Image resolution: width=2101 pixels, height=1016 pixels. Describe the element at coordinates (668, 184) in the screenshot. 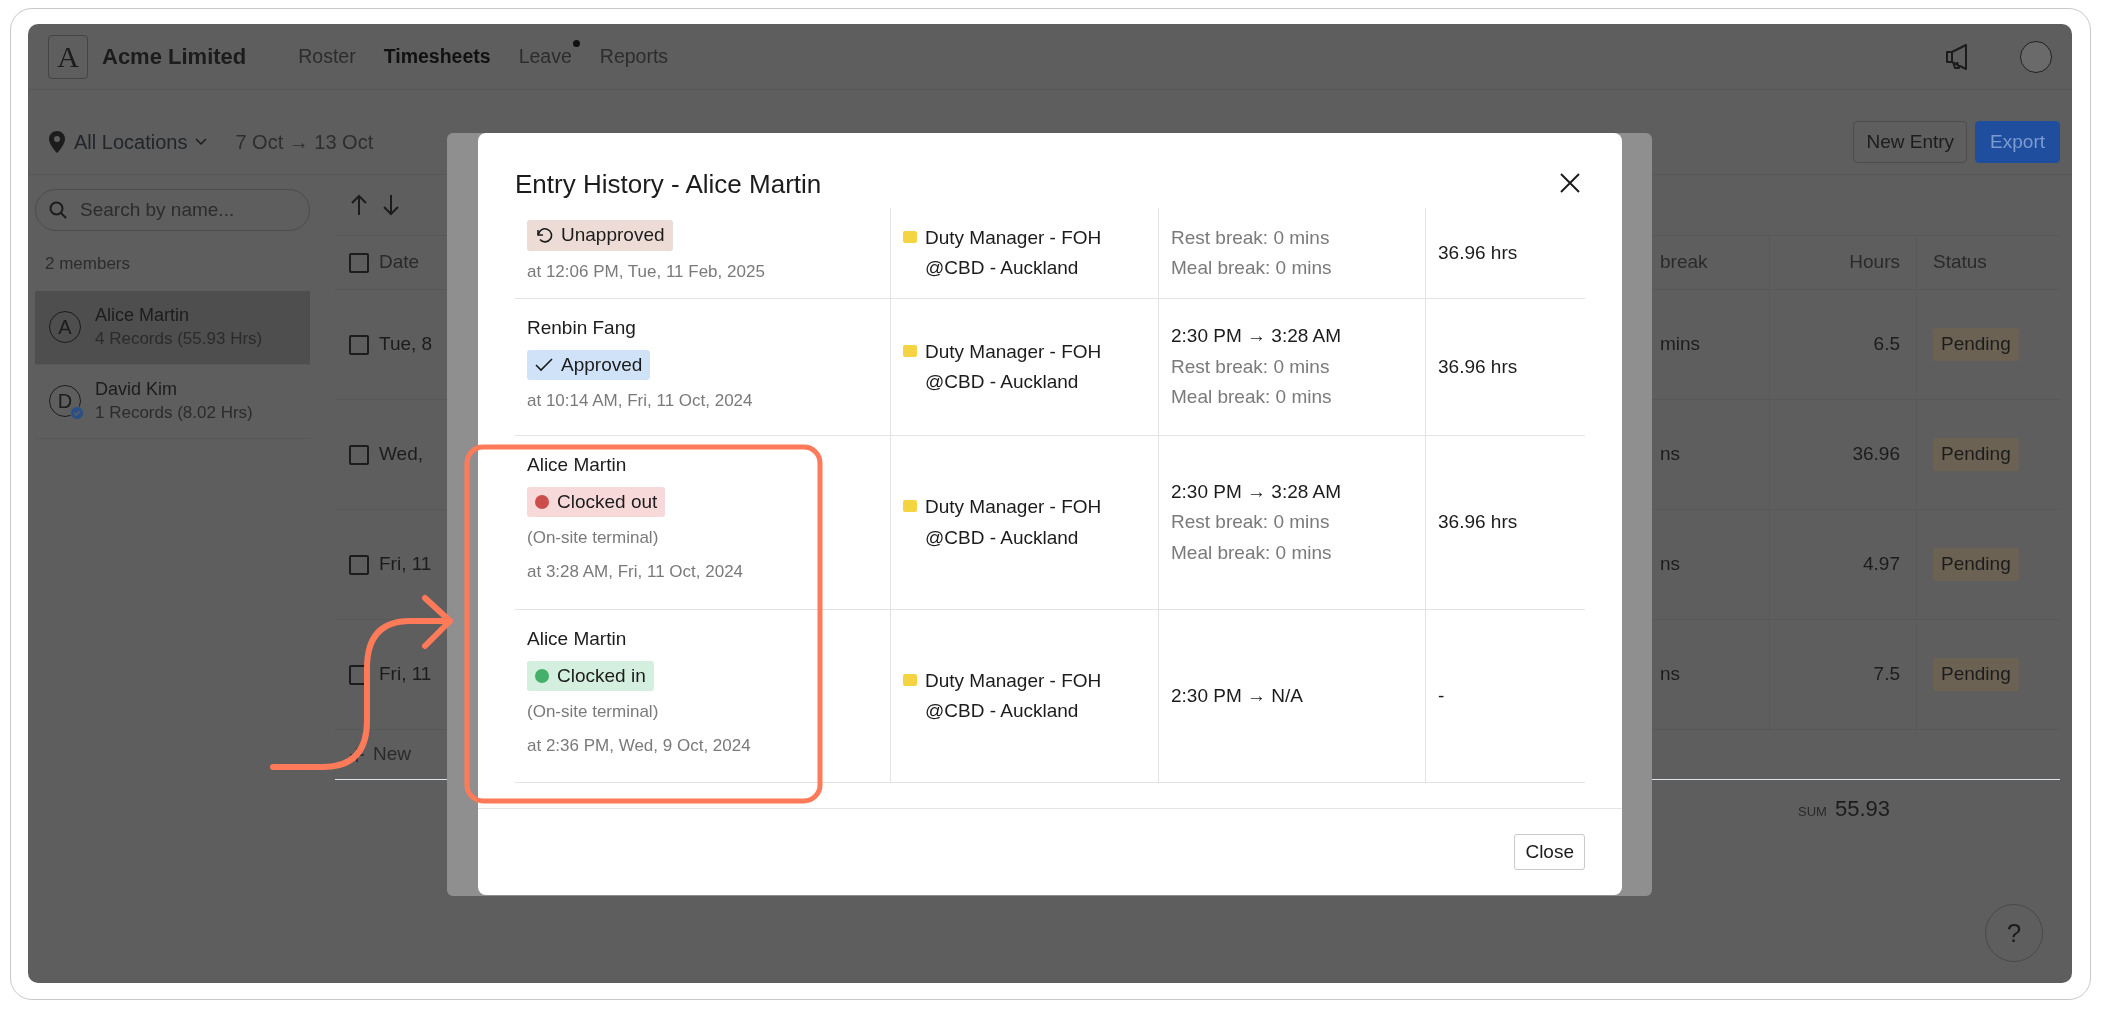

I see `dialog-title: Entry History - Alice Martin` at that location.